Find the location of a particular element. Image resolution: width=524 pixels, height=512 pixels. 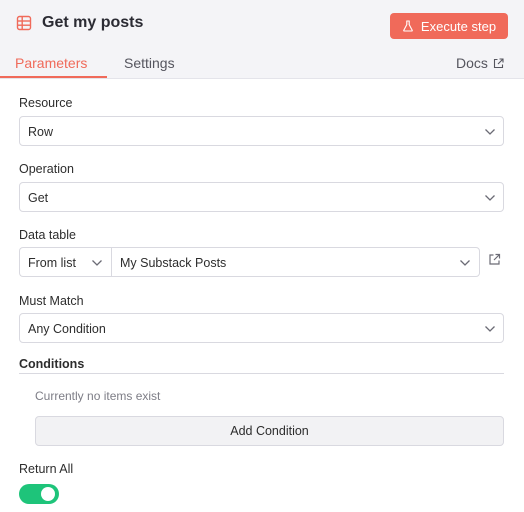

flask-icon is located at coordinates (408, 26).